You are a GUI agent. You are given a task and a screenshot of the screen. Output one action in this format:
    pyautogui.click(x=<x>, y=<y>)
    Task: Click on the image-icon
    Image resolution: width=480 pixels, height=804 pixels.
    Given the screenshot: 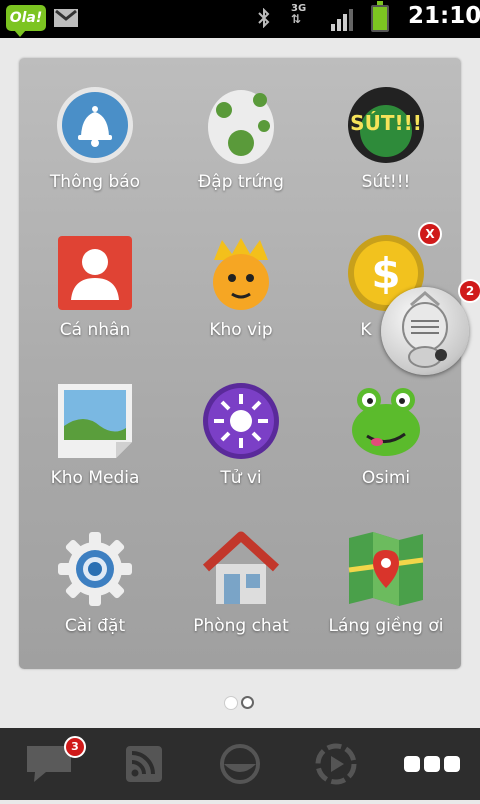 What is the action you would take?
    pyautogui.click(x=95, y=421)
    